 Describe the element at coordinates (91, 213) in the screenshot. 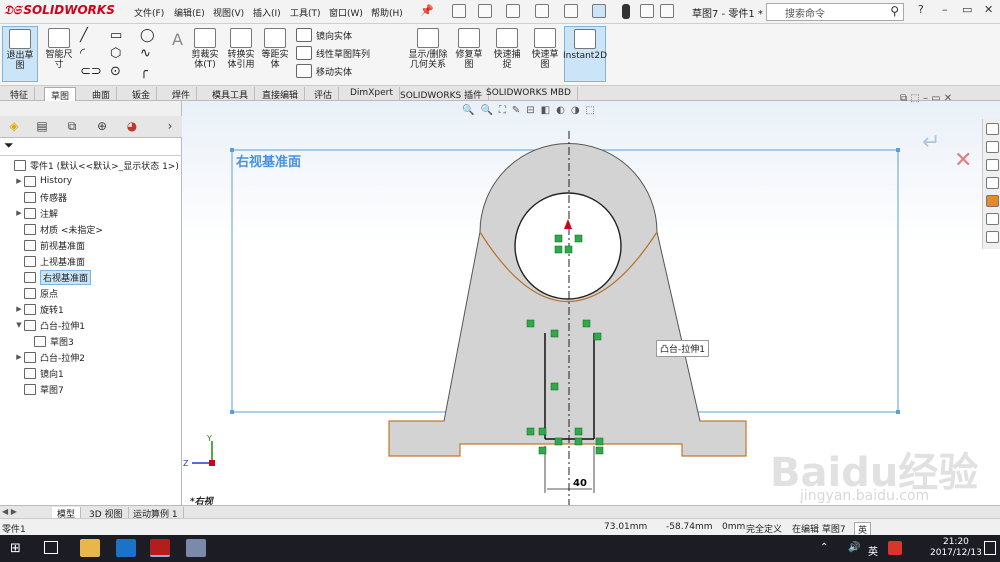

I see `tree-item: ▶ 注解` at that location.